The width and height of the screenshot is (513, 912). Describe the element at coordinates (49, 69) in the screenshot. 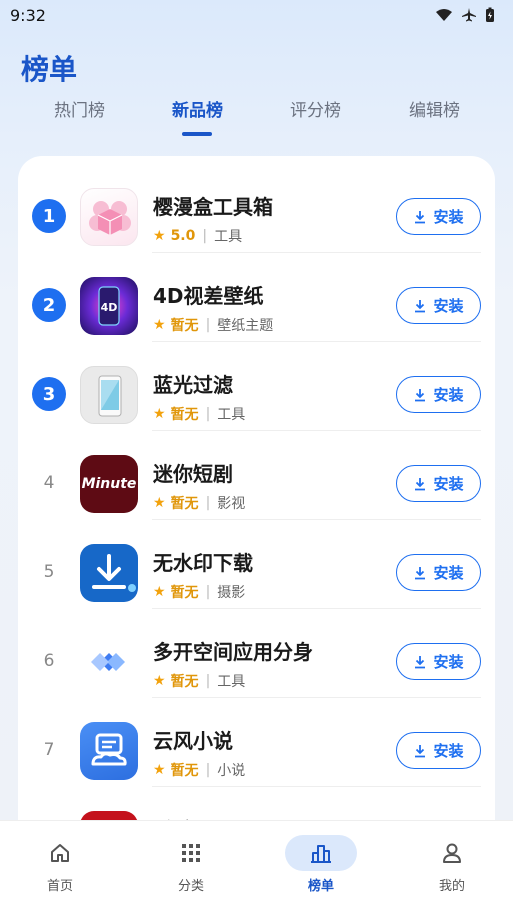

I see `page-title: 榜单` at that location.